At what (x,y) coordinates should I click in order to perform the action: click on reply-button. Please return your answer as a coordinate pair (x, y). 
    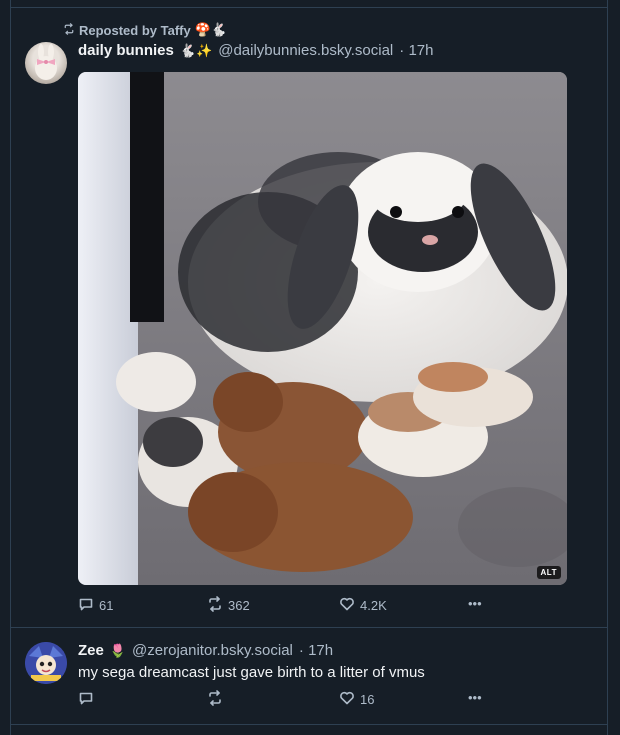
    Looking at the image, I should click on (88, 699).